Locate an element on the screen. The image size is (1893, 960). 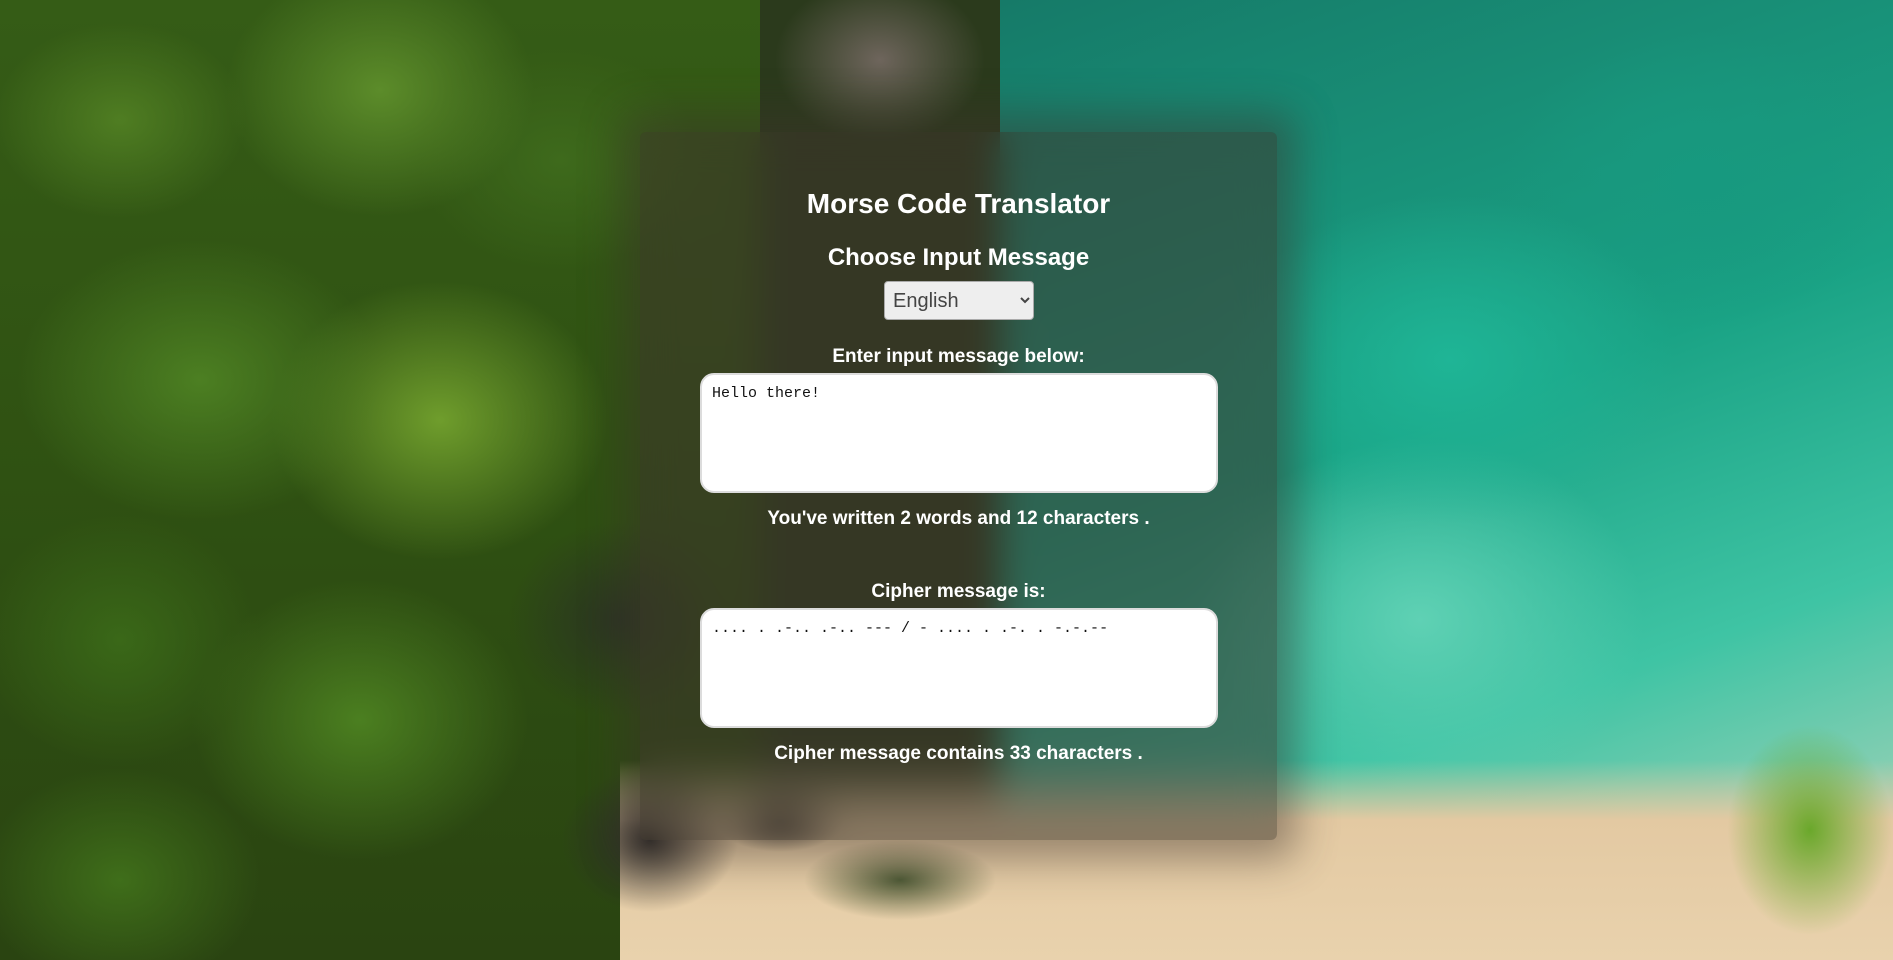
language-select: English is located at coordinates (959, 300).